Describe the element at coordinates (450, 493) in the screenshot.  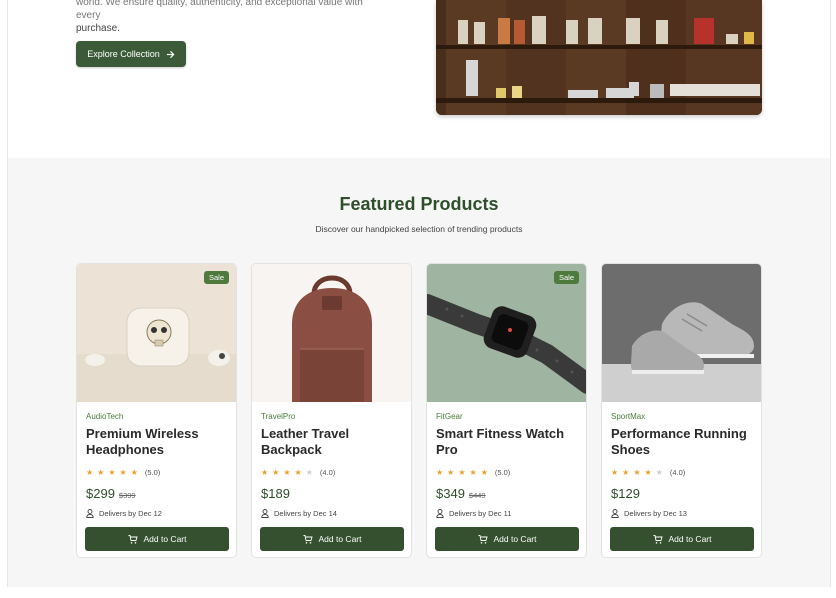
I see `current-price: $349` at that location.